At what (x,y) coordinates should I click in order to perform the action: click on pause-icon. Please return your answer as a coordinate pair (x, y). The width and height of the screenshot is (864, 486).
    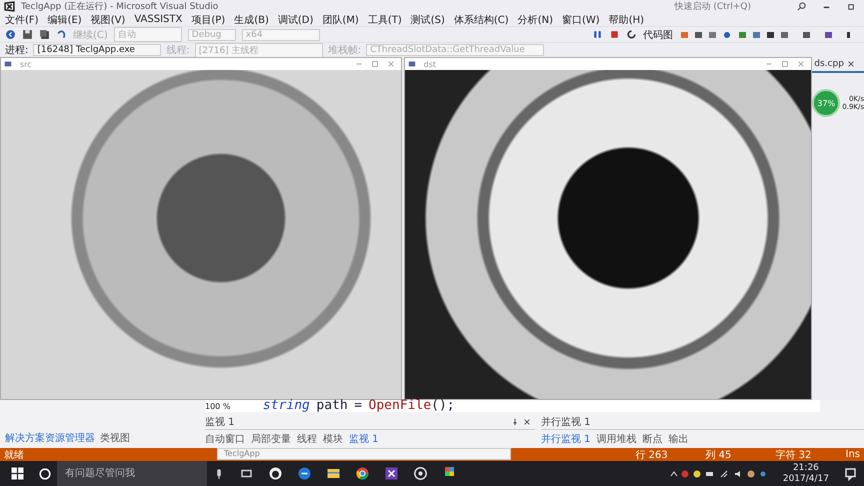
    Looking at the image, I should click on (597, 34).